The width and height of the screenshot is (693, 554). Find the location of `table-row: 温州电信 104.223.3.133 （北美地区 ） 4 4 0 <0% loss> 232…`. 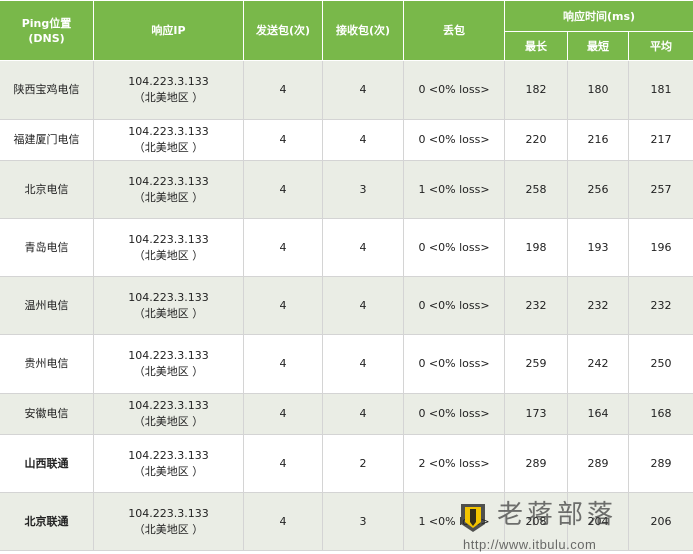

table-row: 温州电信 104.223.3.133 （北美地区 ） 4 4 0 <0% loss> 232… is located at coordinates (346, 305).